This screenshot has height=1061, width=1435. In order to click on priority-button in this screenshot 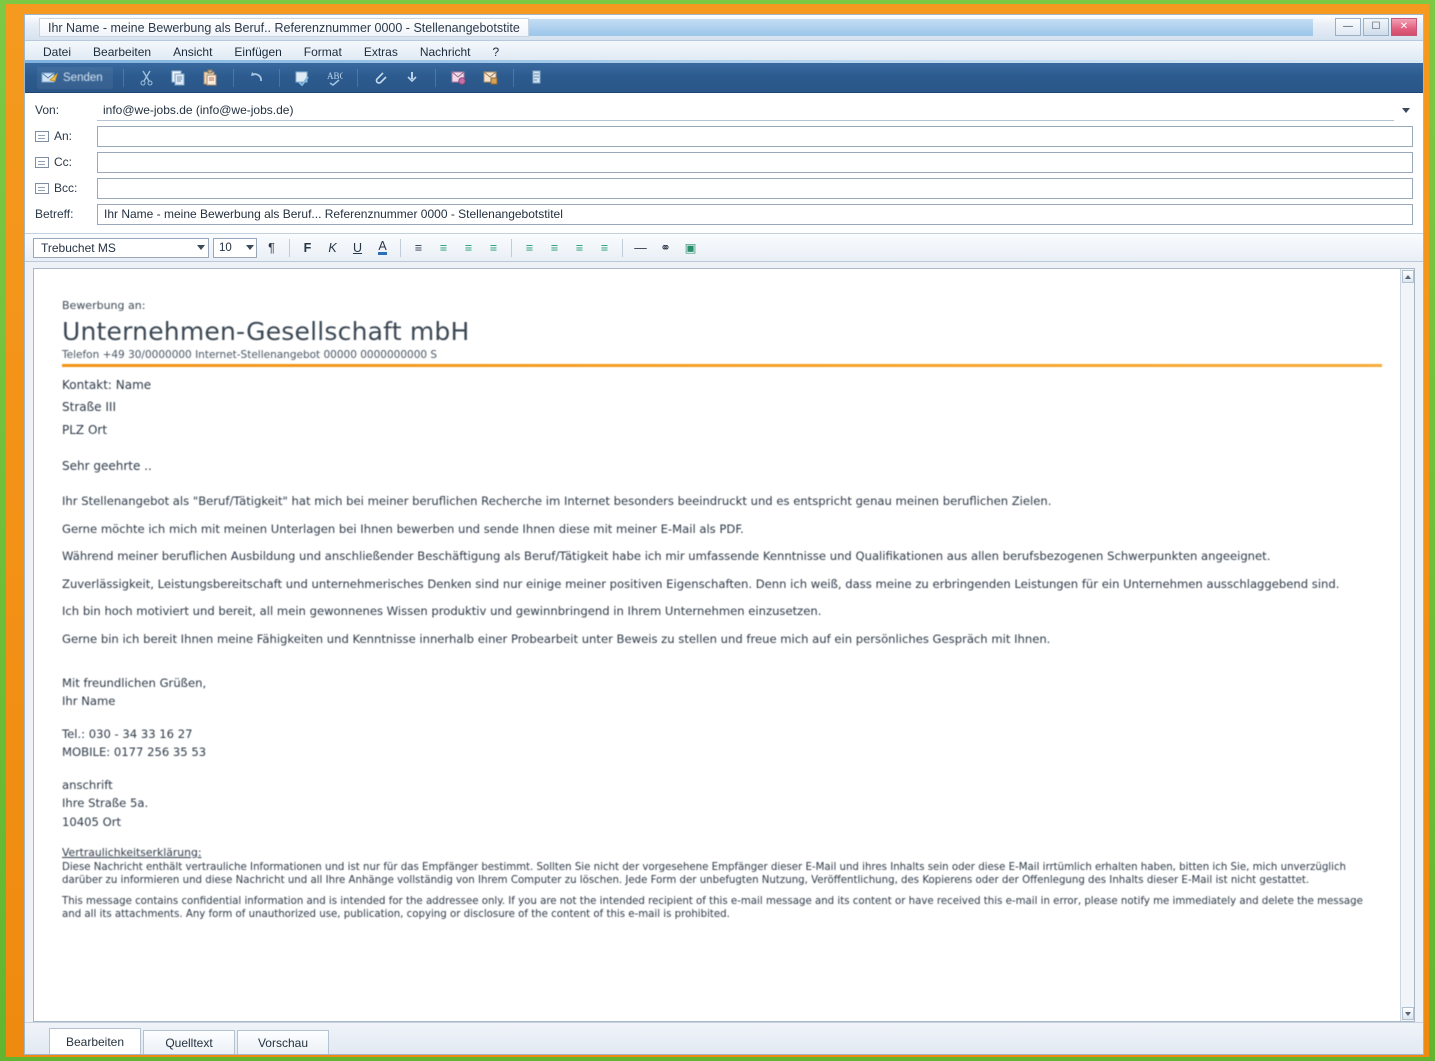, I will do `click(412, 78)`.